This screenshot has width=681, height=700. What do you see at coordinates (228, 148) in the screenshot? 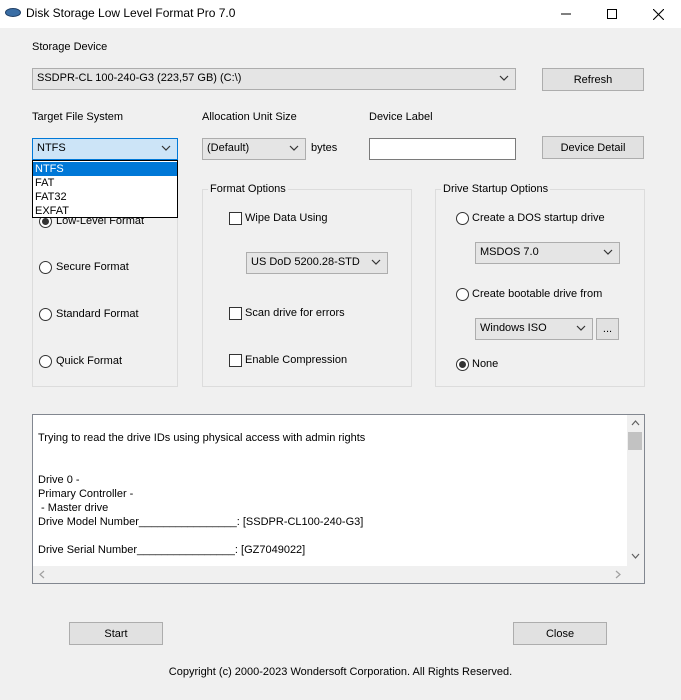
I see `allocation-value: (Default)` at bounding box center [228, 148].